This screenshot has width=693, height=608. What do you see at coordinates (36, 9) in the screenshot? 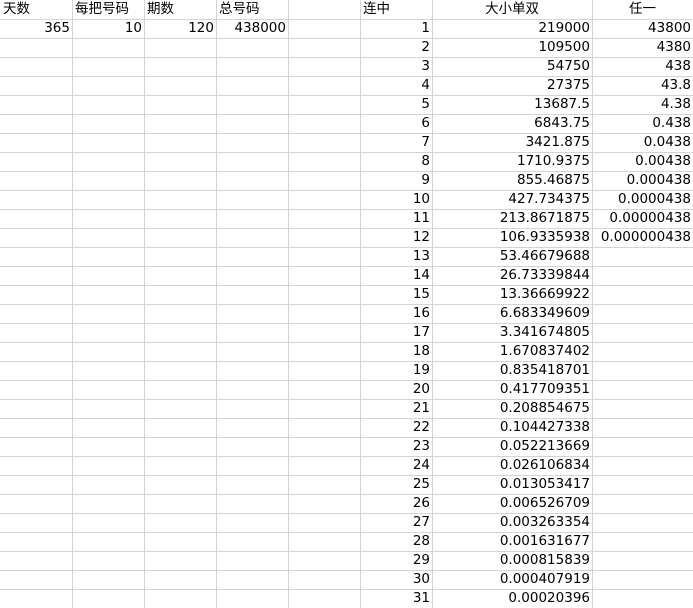
I see `header-cell: 天数` at bounding box center [36, 9].